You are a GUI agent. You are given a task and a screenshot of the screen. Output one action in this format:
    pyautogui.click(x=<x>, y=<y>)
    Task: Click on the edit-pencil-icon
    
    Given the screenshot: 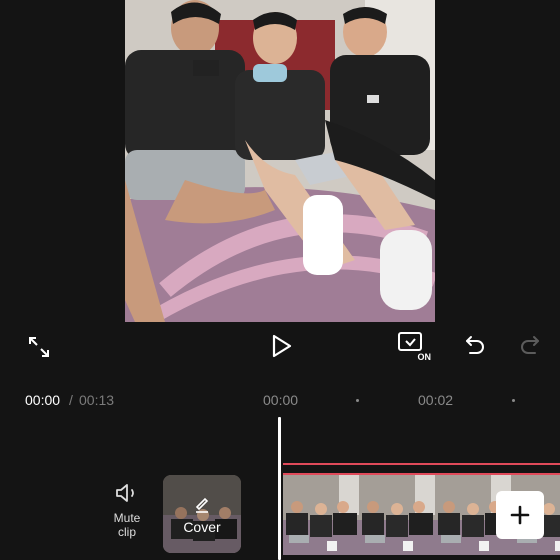 What is the action you would take?
    pyautogui.click(x=202, y=505)
    